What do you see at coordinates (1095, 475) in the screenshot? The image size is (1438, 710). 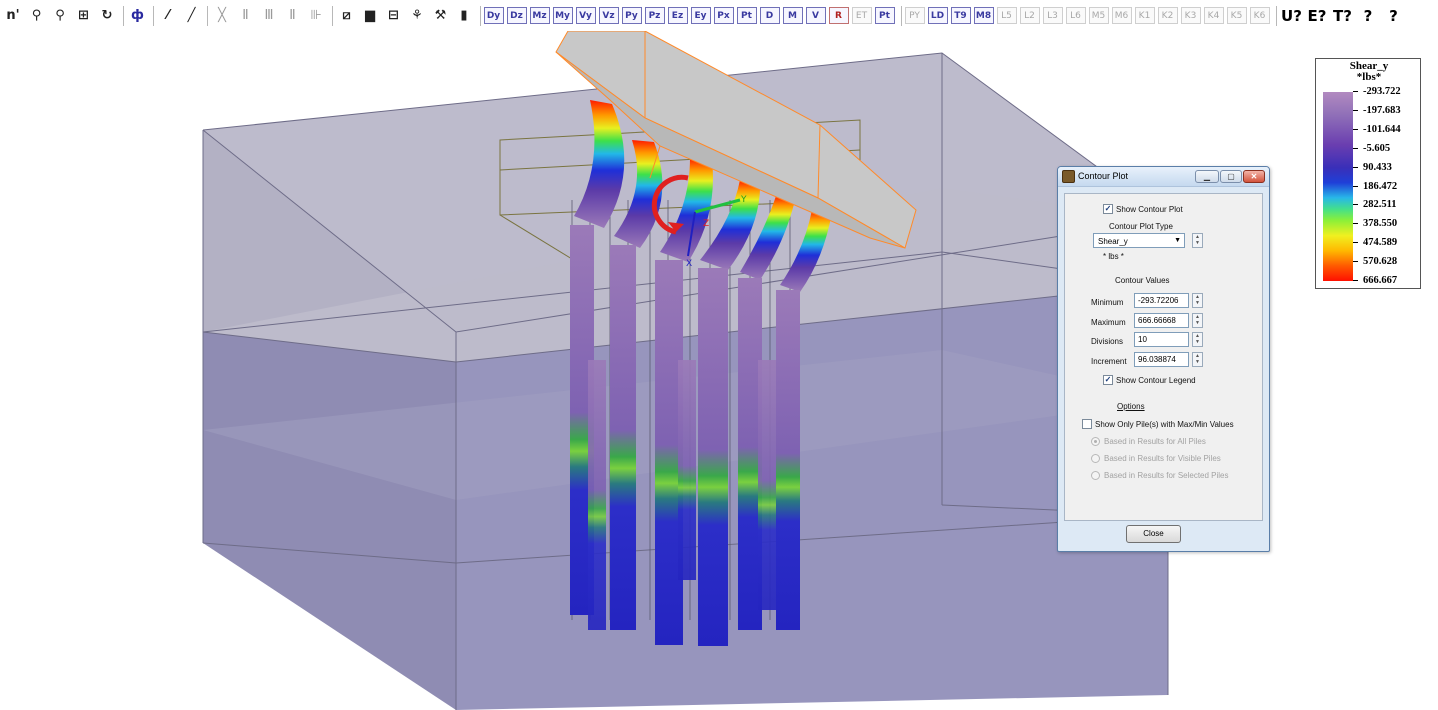 I see `radio-selected-piles` at bounding box center [1095, 475].